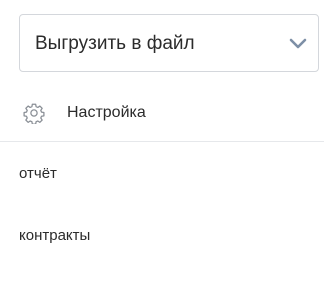 The height and width of the screenshot is (292, 324). I want to click on chevron-down-icon, so click(298, 44).